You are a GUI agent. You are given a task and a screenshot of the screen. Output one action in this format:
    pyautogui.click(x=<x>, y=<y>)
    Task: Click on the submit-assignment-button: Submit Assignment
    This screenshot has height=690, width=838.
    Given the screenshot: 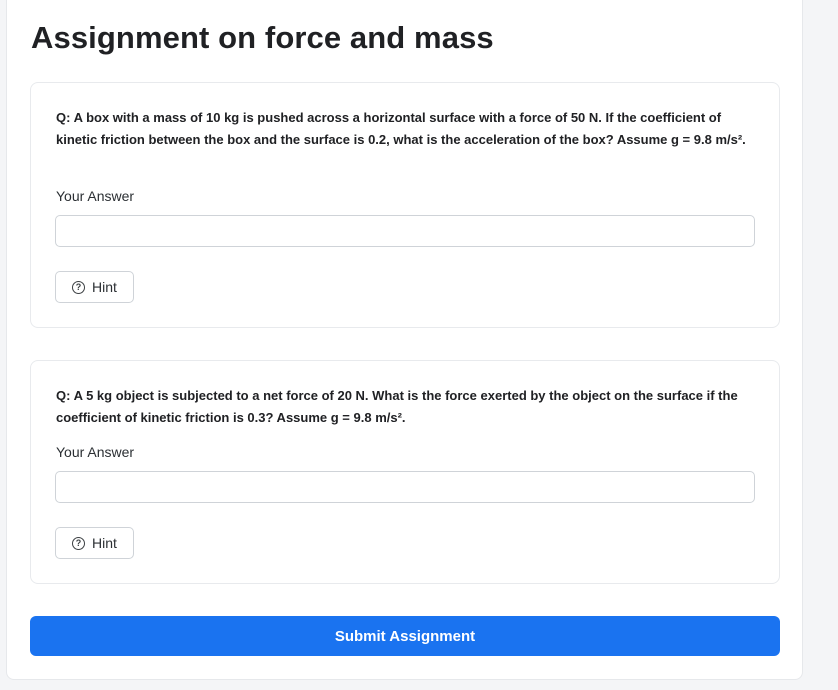 What is the action you would take?
    pyautogui.click(x=405, y=636)
    